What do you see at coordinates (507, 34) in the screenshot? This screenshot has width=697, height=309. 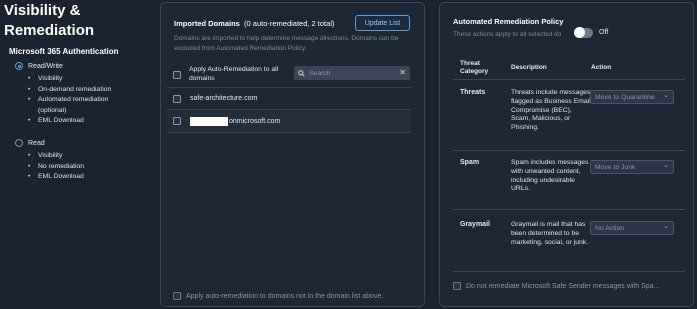 I see `policy-description: These actions apply to all selected do` at bounding box center [507, 34].